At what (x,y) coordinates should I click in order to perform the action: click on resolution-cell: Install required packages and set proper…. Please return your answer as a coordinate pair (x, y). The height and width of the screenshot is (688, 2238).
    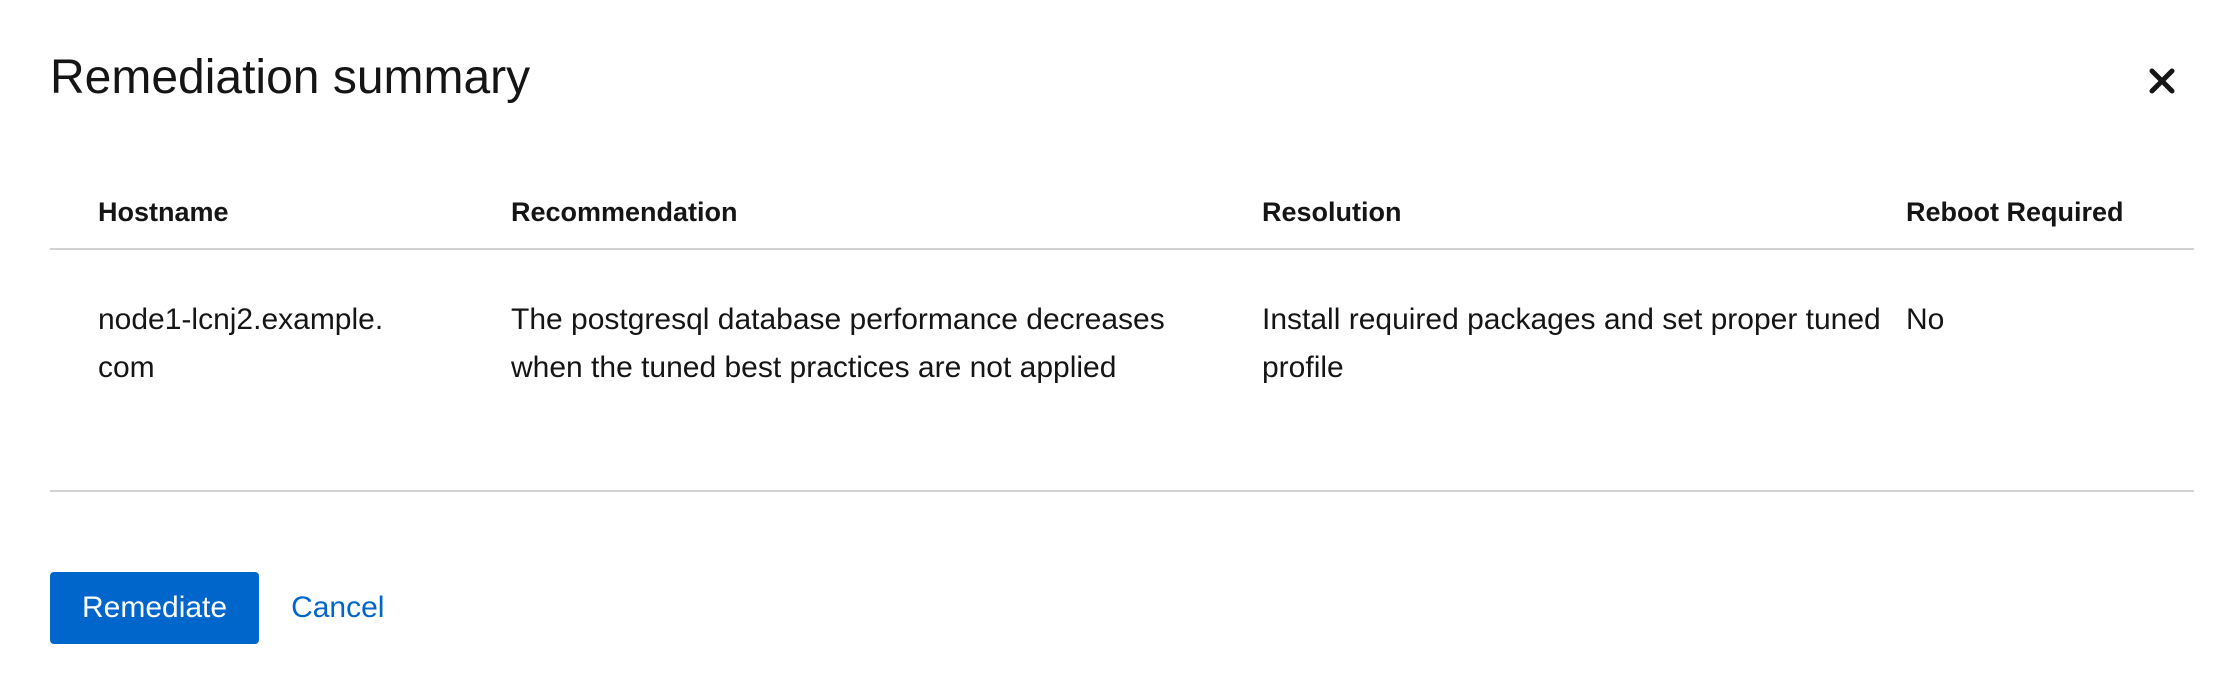
    Looking at the image, I should click on (1571, 343).